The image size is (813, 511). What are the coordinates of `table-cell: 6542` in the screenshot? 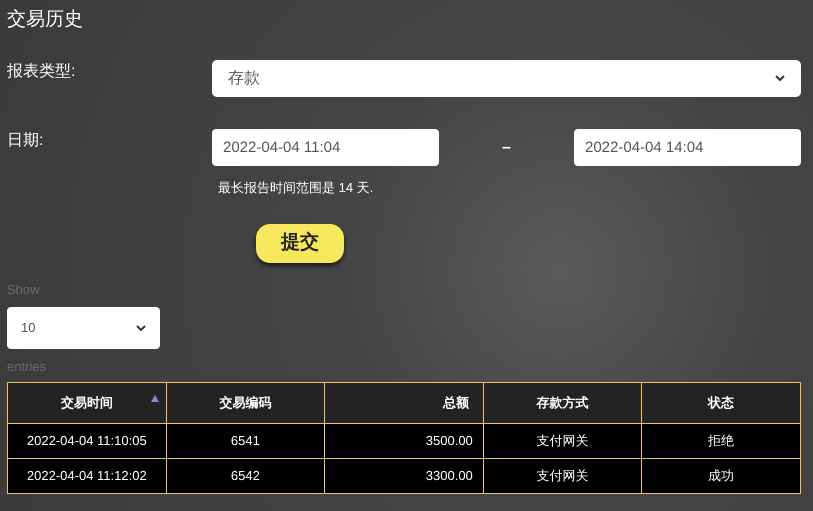 It's located at (245, 475).